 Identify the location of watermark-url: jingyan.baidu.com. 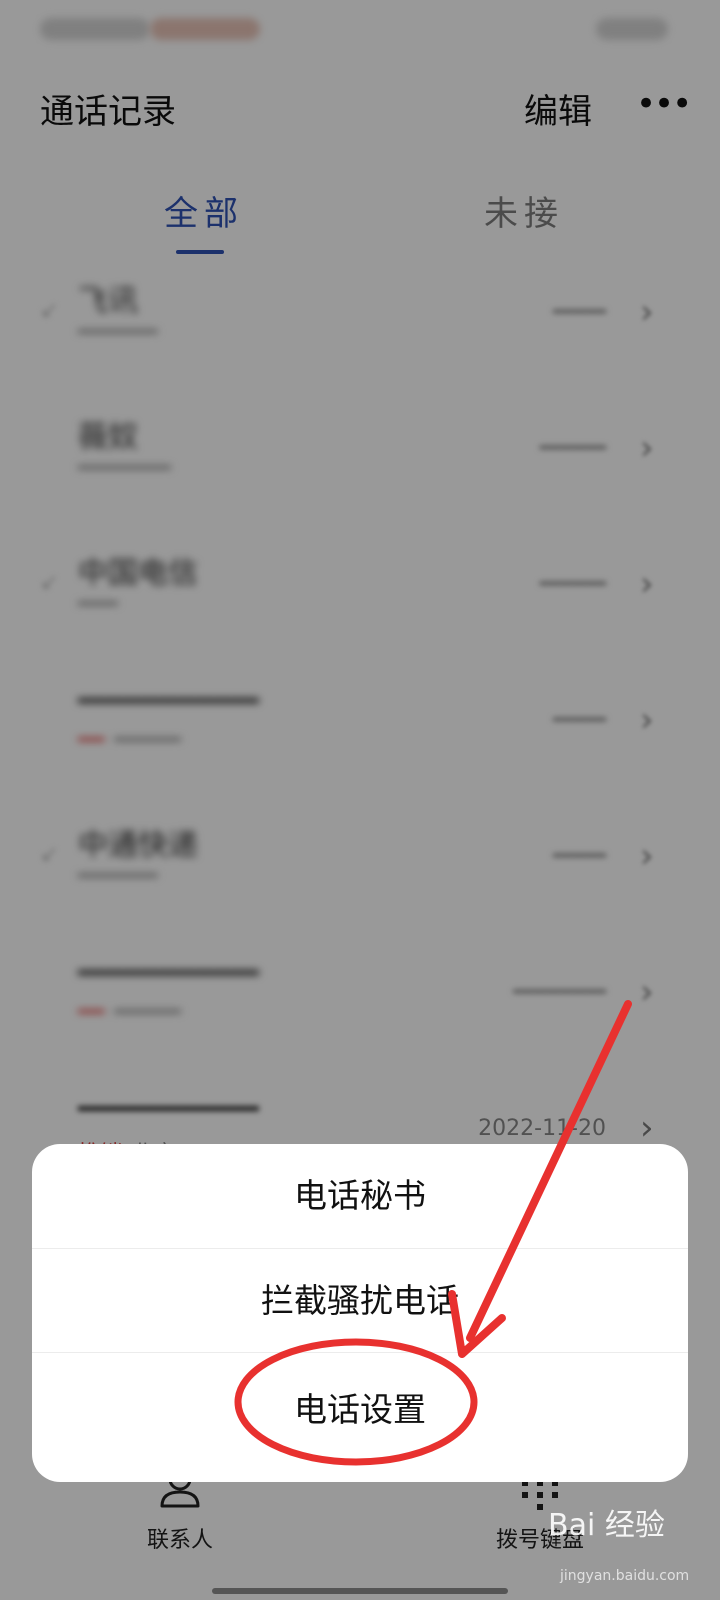
(625, 1576).